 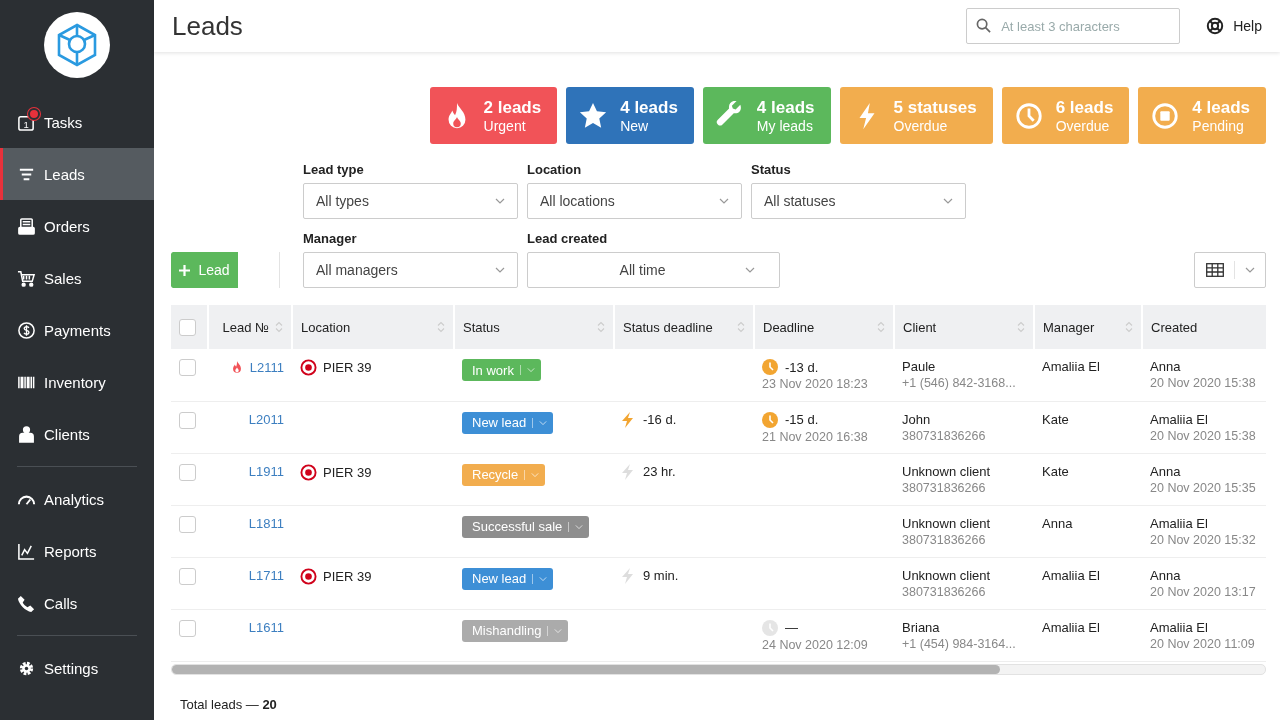 What do you see at coordinates (1073, 26) in the screenshot?
I see `search-field: At least 3 characters` at bounding box center [1073, 26].